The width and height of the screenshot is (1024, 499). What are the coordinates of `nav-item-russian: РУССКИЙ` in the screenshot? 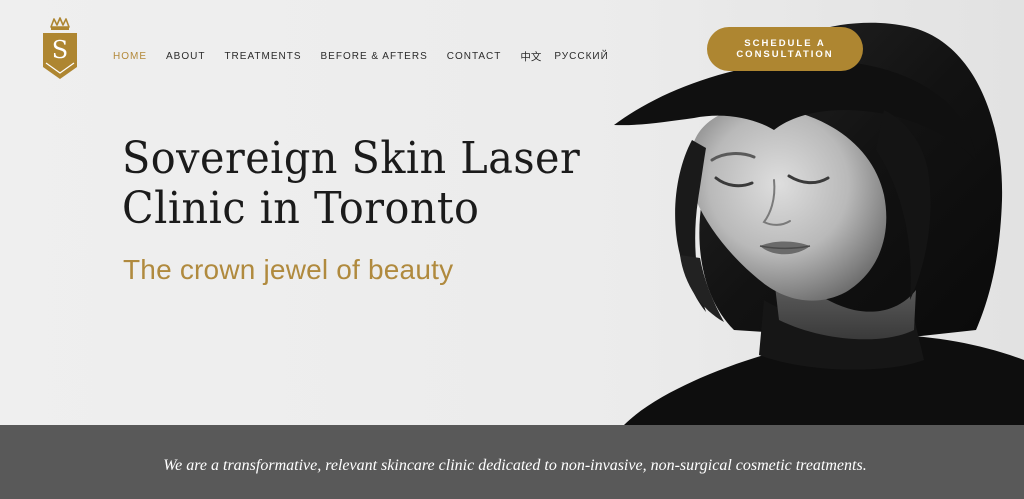 It's located at (581, 57).